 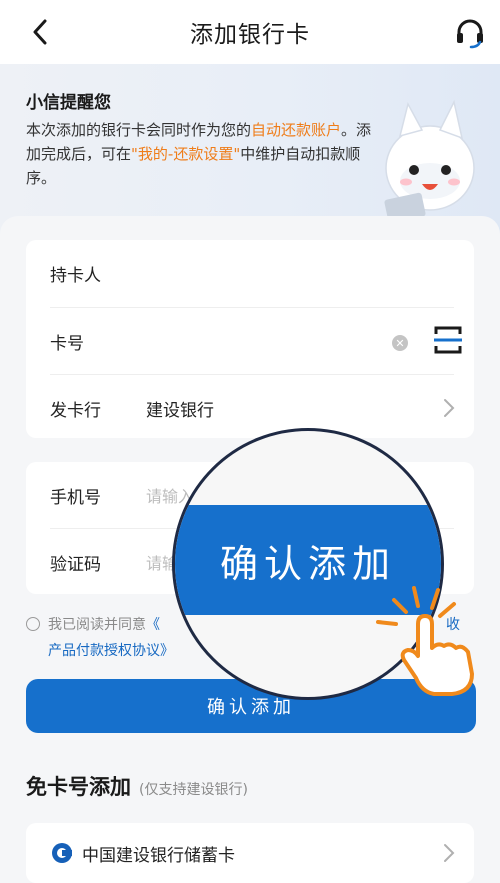 I want to click on auto-repay-account-highlight: 自动还款账户, so click(x=296, y=130).